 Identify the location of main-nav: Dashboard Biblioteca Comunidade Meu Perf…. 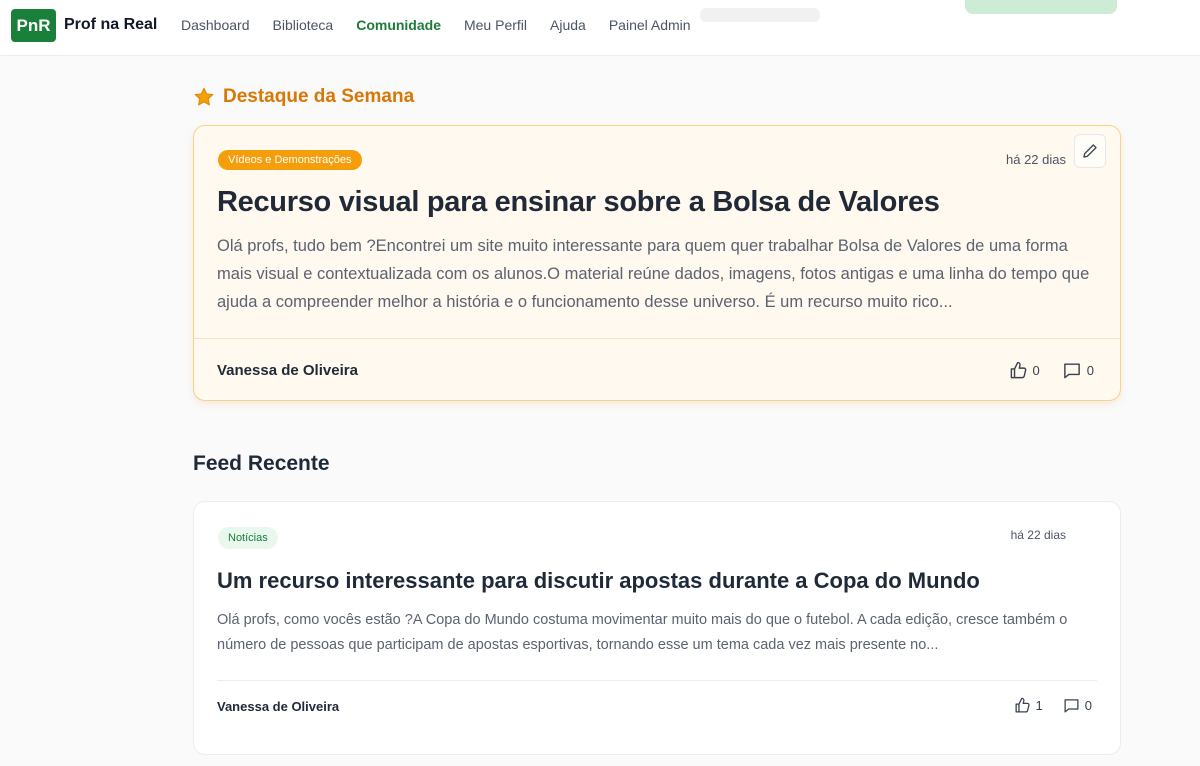
(447, 25).